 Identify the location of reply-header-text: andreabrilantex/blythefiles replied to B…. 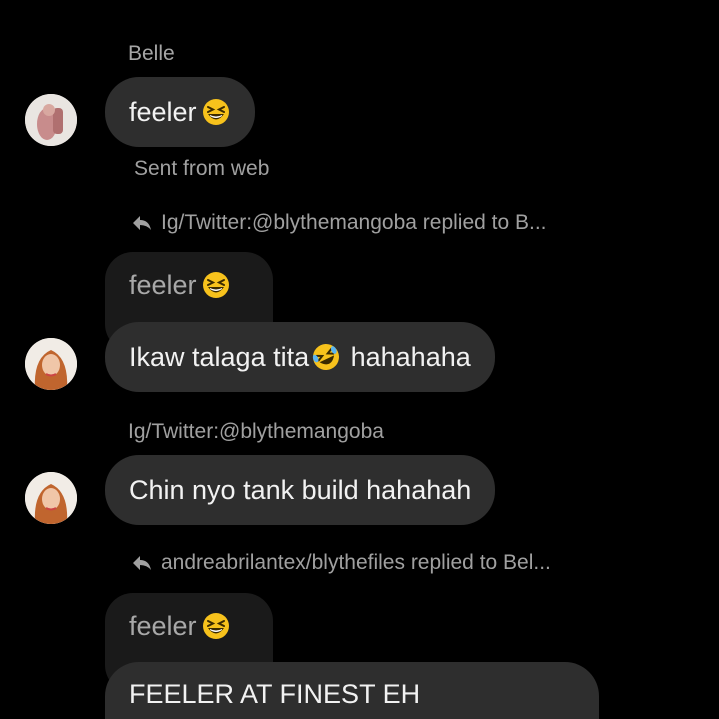
(356, 562).